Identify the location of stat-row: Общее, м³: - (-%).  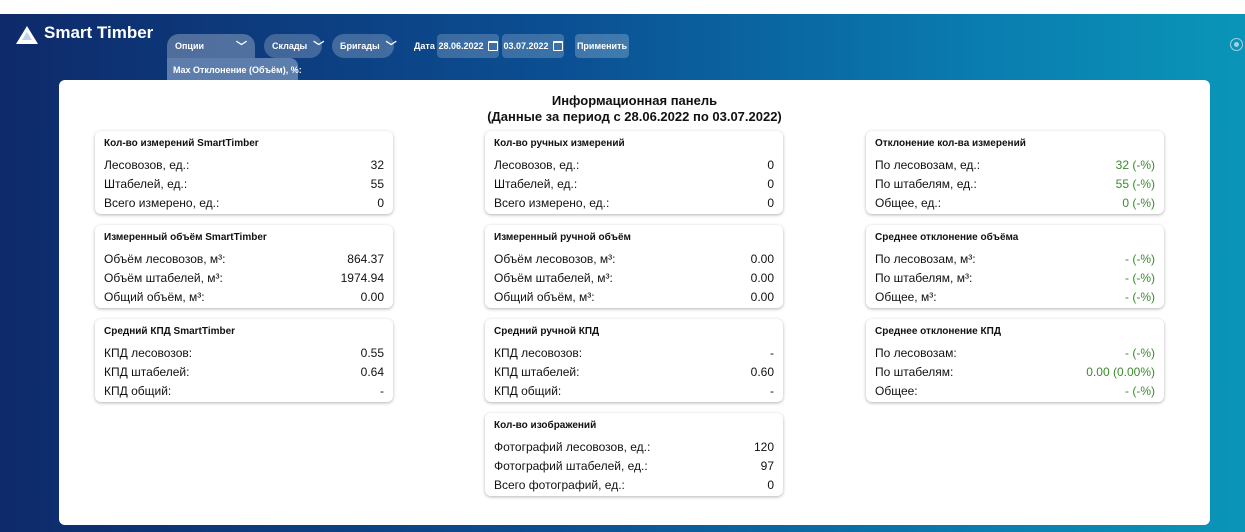
(1015, 296).